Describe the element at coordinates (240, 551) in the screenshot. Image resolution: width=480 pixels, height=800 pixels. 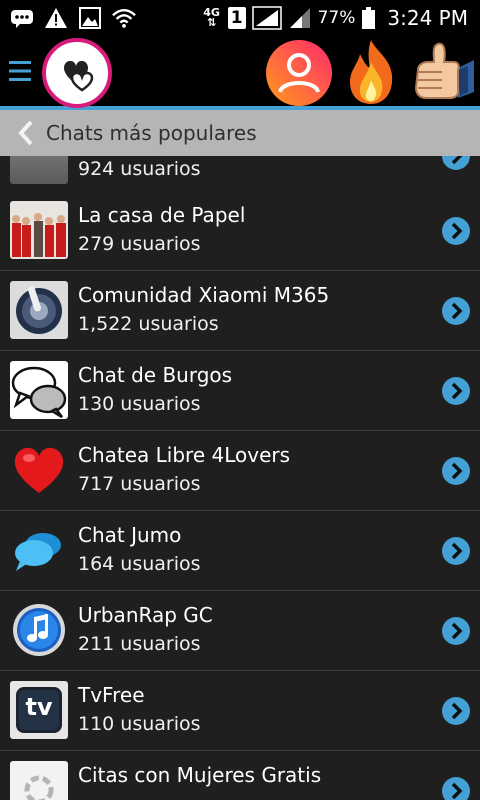
I see `chat-row: Chat Jumo 164 usuarios` at that location.